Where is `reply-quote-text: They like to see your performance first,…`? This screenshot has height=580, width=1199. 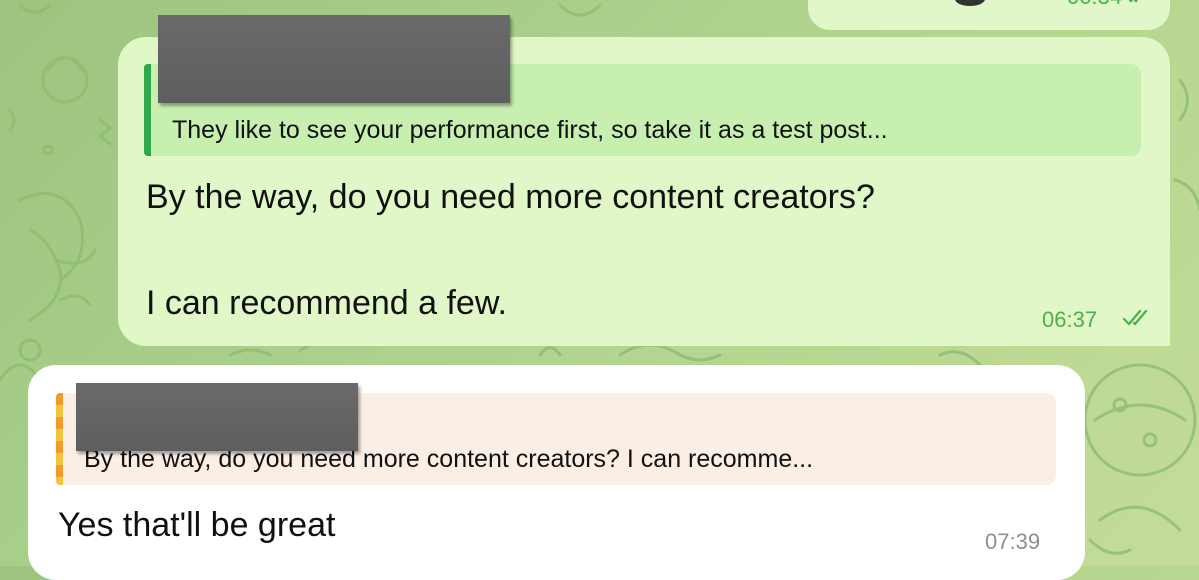 reply-quote-text: They like to see your performance first,… is located at coordinates (530, 130).